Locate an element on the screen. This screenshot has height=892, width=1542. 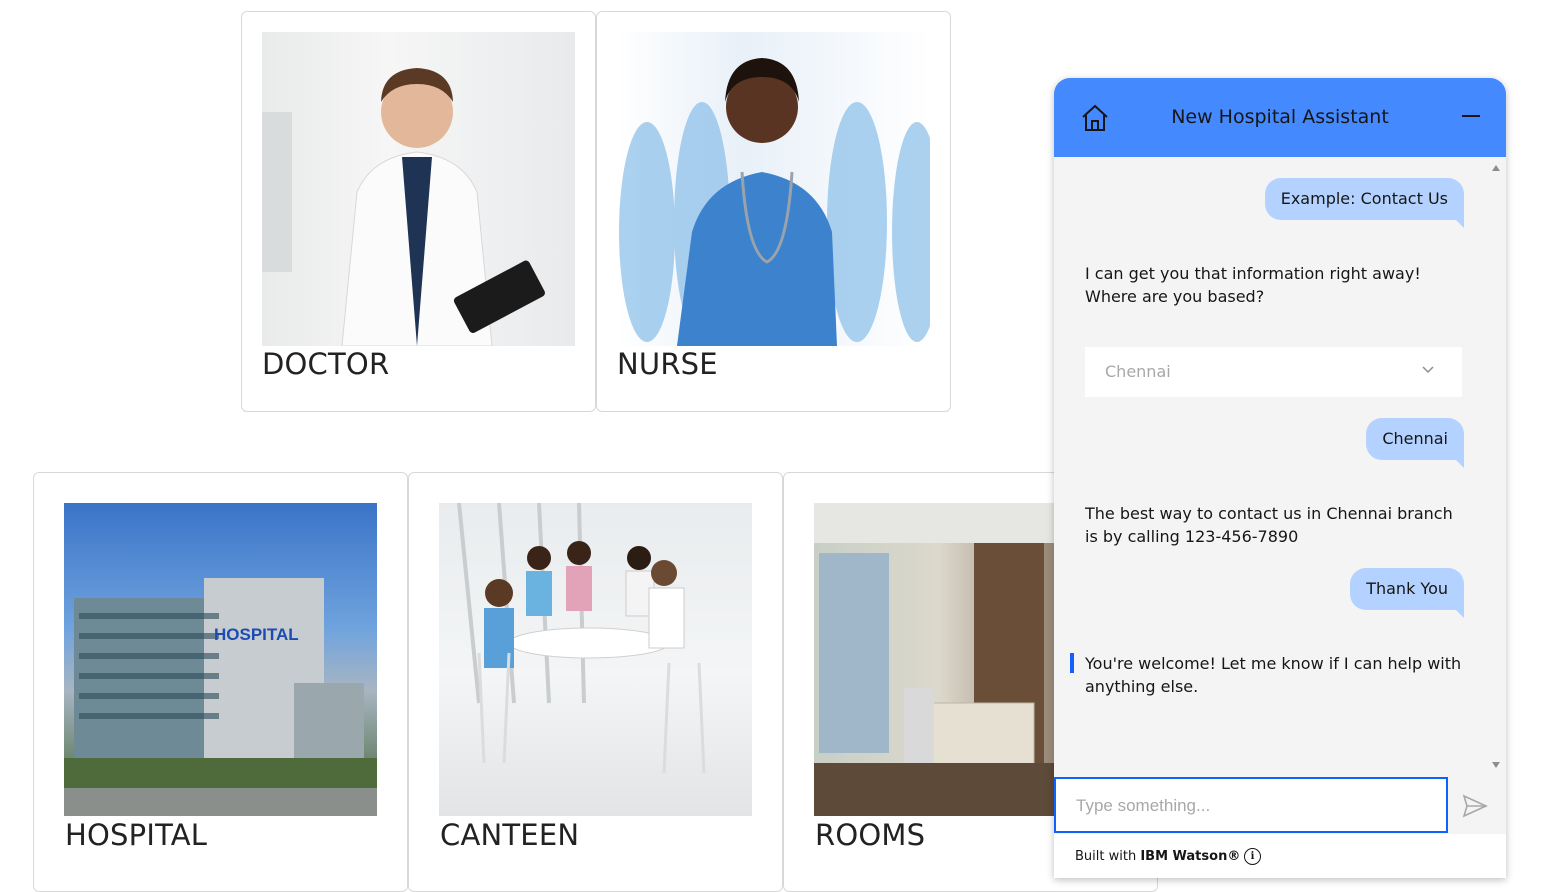
nurse-card: NURSE is located at coordinates (773, 211).